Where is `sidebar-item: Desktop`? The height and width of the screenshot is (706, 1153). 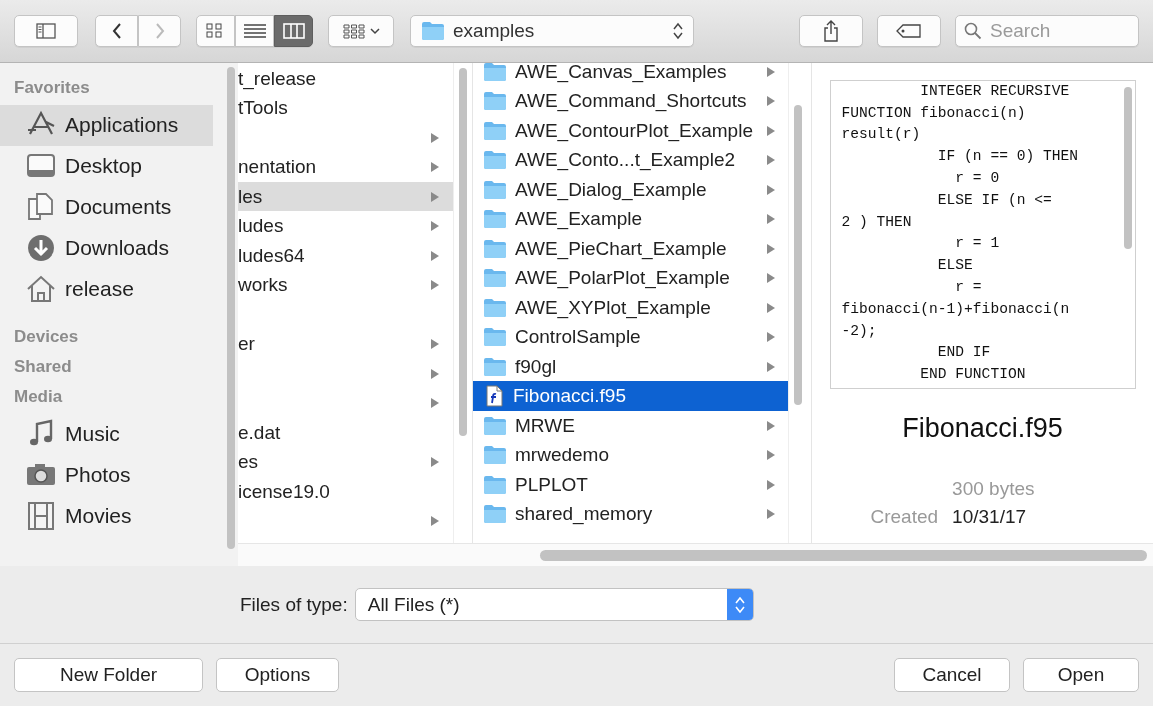
sidebar-item: Desktop is located at coordinates (106, 166).